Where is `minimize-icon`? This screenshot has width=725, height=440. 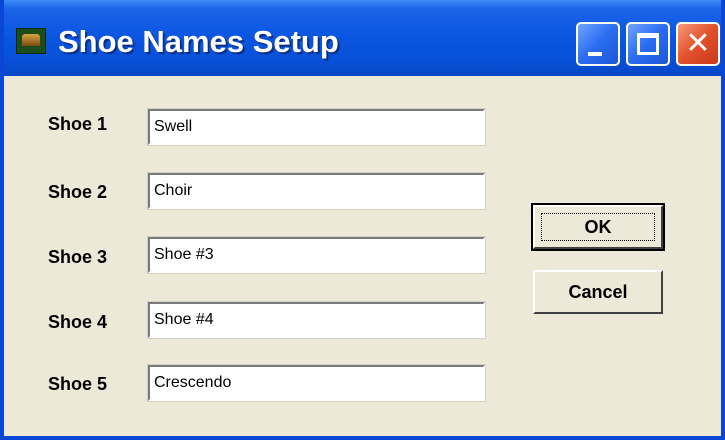
minimize-icon is located at coordinates (595, 54).